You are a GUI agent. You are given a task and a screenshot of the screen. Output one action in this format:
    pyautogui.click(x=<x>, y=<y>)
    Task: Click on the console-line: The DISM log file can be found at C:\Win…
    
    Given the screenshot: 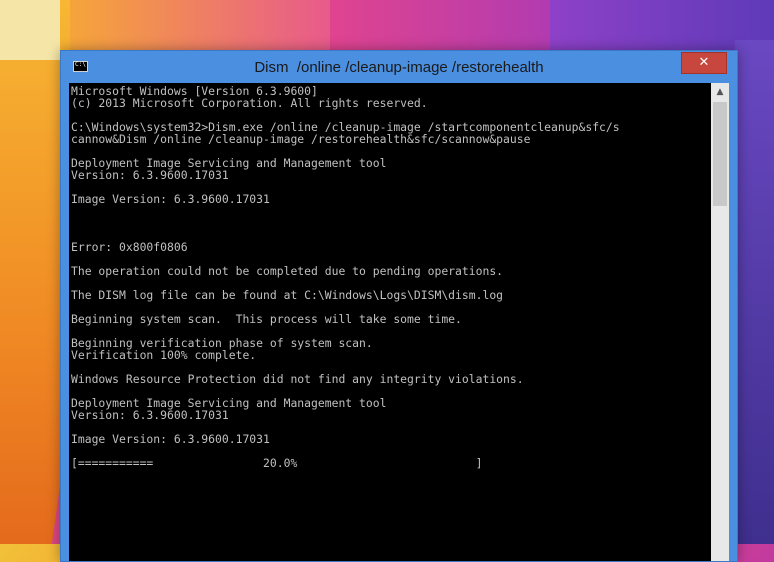 What is the action you would take?
    pyautogui.click(x=287, y=295)
    